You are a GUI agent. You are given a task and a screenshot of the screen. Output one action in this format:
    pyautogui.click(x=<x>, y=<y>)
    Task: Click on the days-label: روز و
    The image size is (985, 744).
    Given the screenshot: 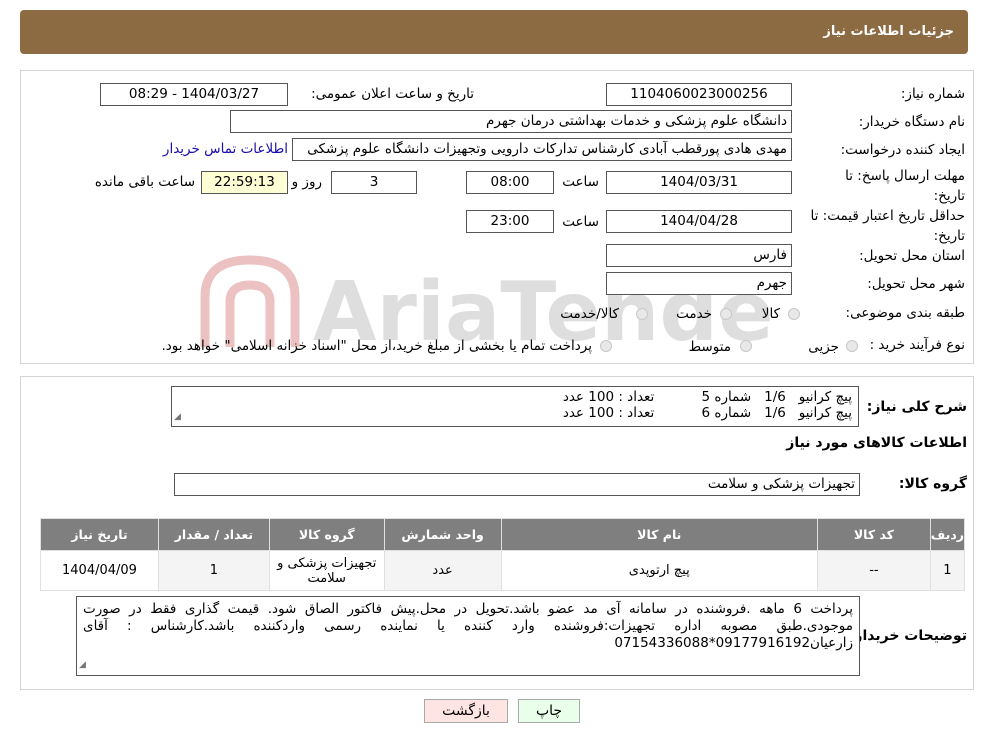 What is the action you would take?
    pyautogui.click(x=306, y=182)
    